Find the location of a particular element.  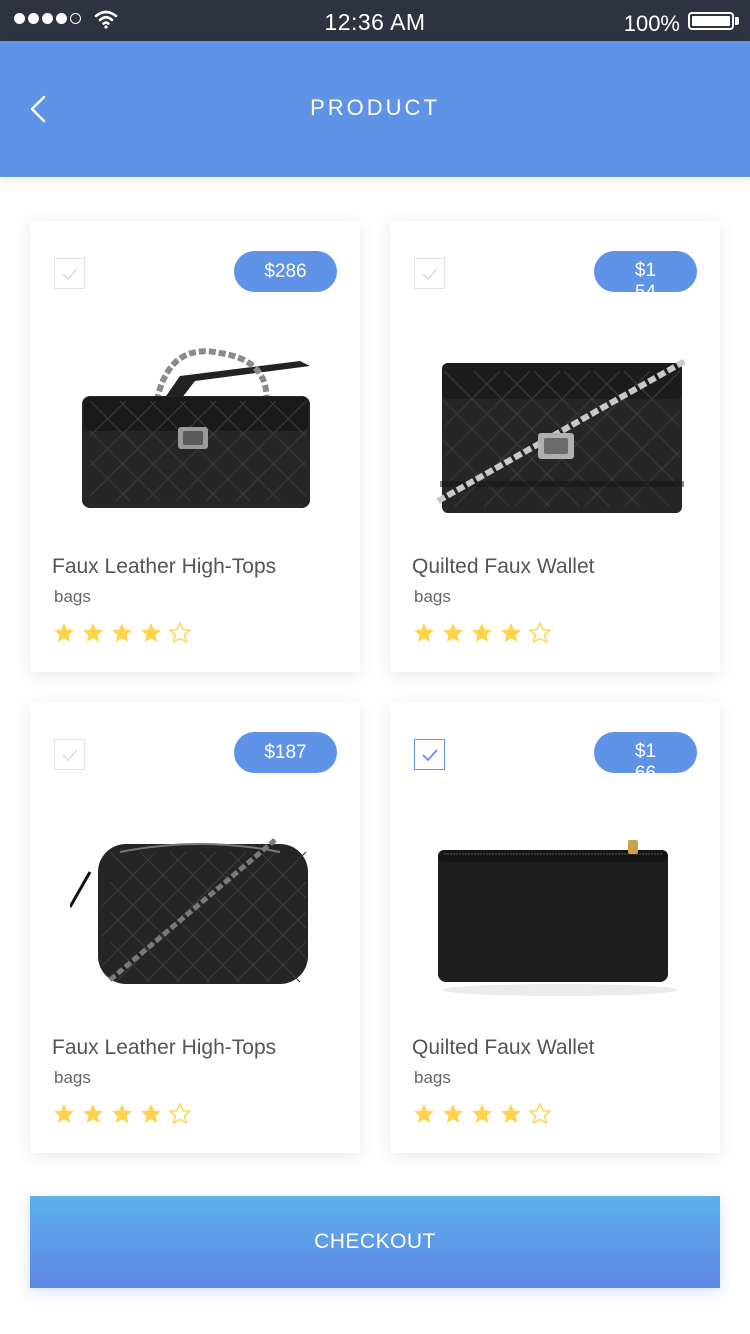

checkout-button: CHECKOUT is located at coordinates (375, 1242).